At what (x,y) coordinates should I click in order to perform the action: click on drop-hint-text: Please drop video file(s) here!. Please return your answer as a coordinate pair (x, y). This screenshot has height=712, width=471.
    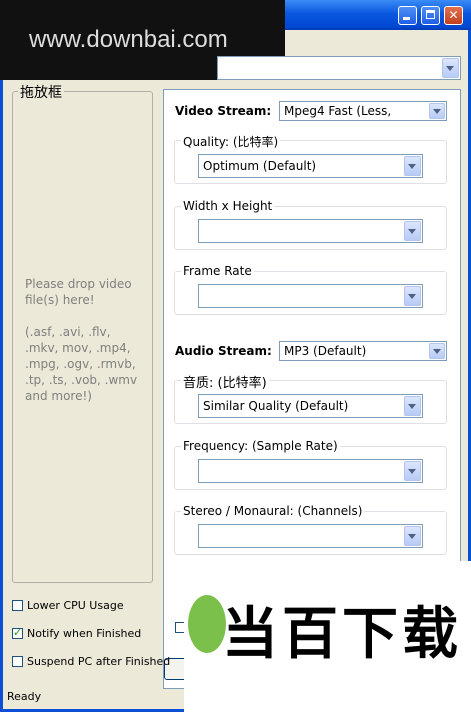
    Looking at the image, I should click on (78, 292).